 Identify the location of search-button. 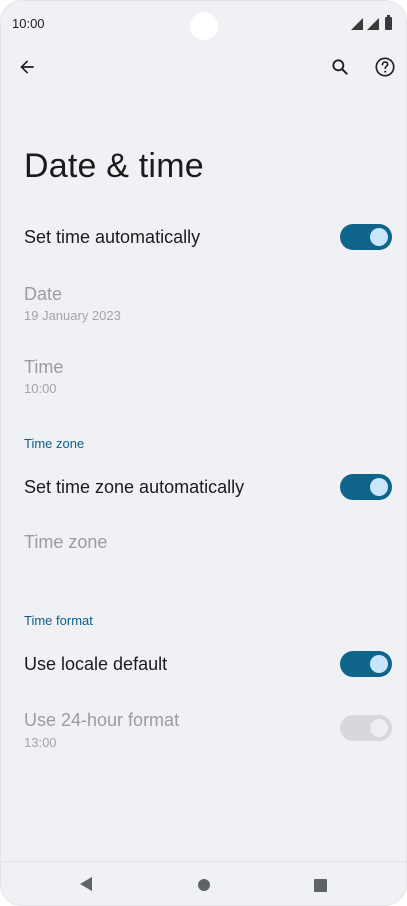
(340, 67).